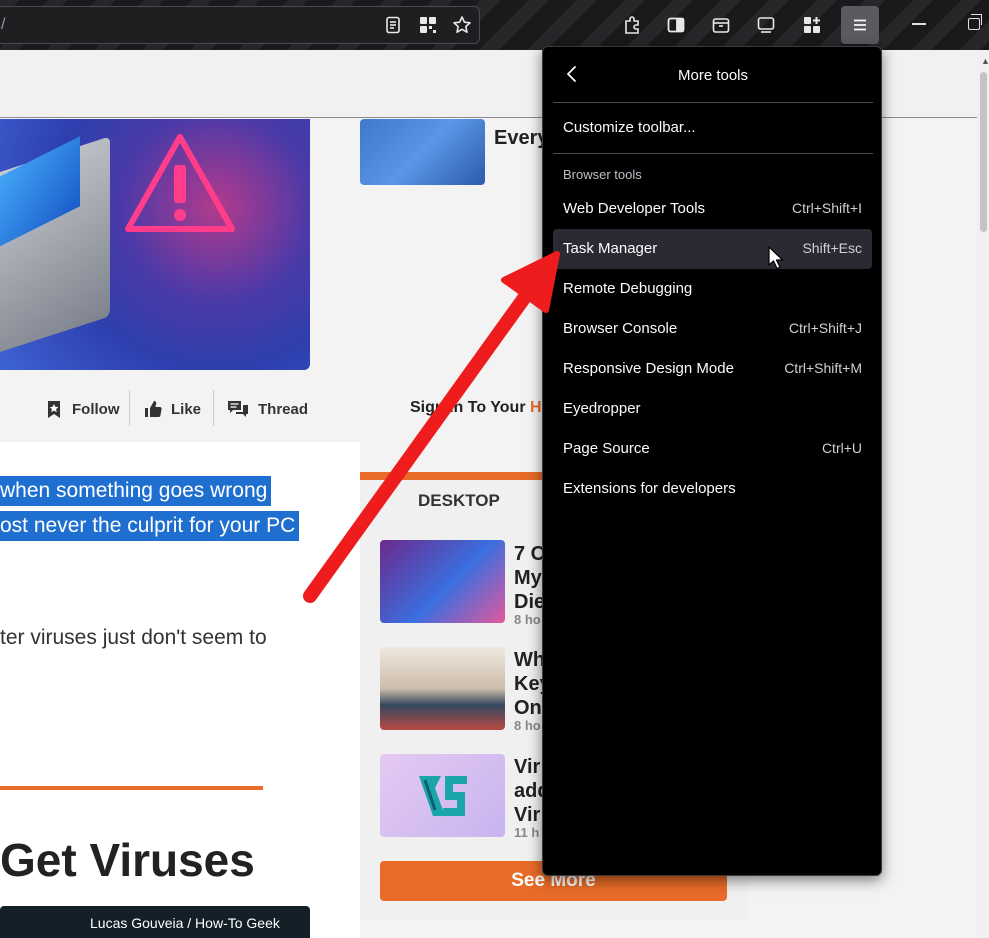 The image size is (989, 938). What do you see at coordinates (825, 328) in the screenshot?
I see `menu-item-shortcut: Ctrl+Shift+J` at bounding box center [825, 328].